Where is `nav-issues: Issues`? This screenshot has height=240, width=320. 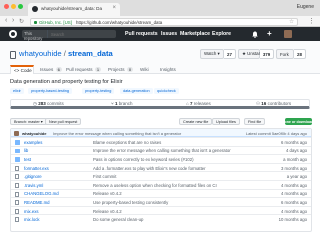
nav-issues: Issues is located at coordinates (169, 34).